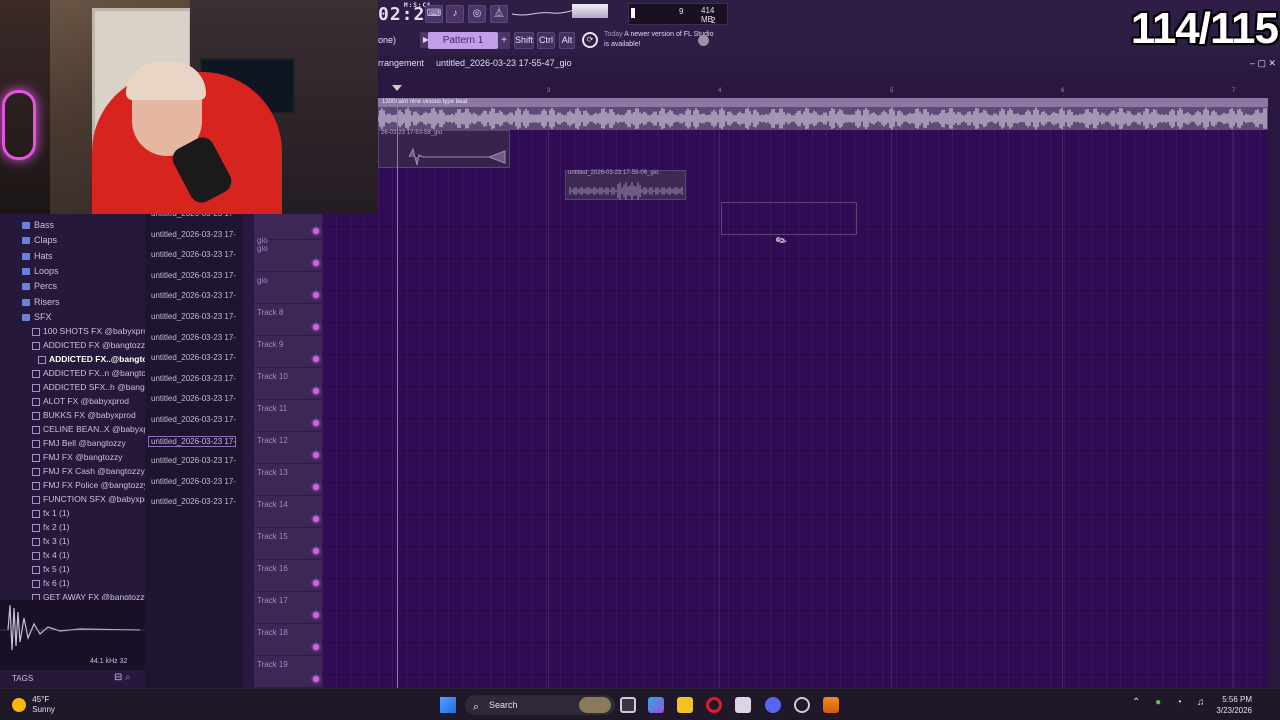 The width and height of the screenshot is (1280, 720). What do you see at coordinates (590, 11) in the screenshot?
I see `master-volume-slider` at bounding box center [590, 11].